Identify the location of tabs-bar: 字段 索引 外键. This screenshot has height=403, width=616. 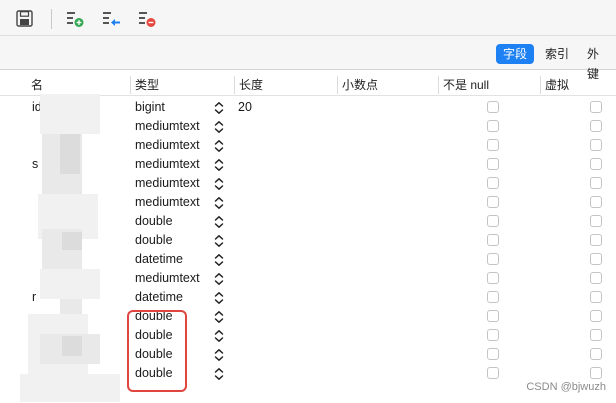
(308, 58).